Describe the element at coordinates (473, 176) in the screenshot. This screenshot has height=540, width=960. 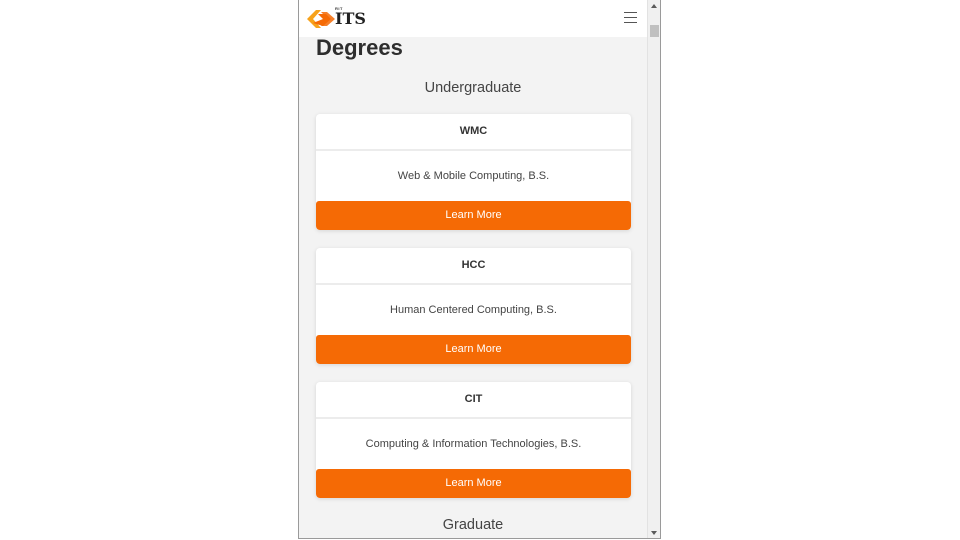
I see `card-description: Web & Mobile Computing, B.S.` at that location.